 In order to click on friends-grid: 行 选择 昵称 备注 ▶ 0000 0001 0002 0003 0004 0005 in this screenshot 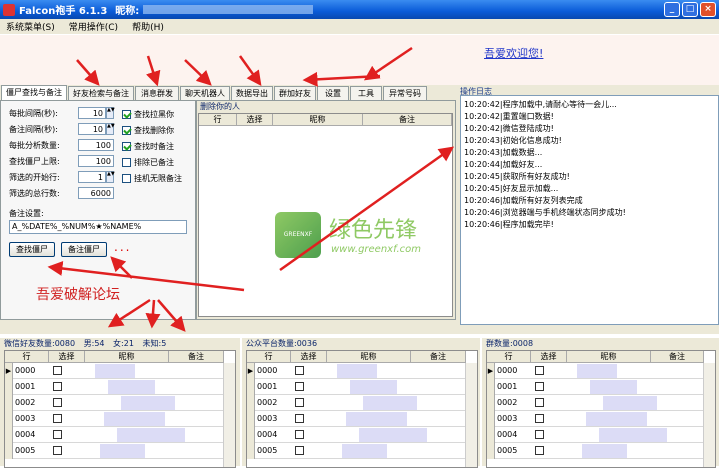, I will do `click(120, 409)`.